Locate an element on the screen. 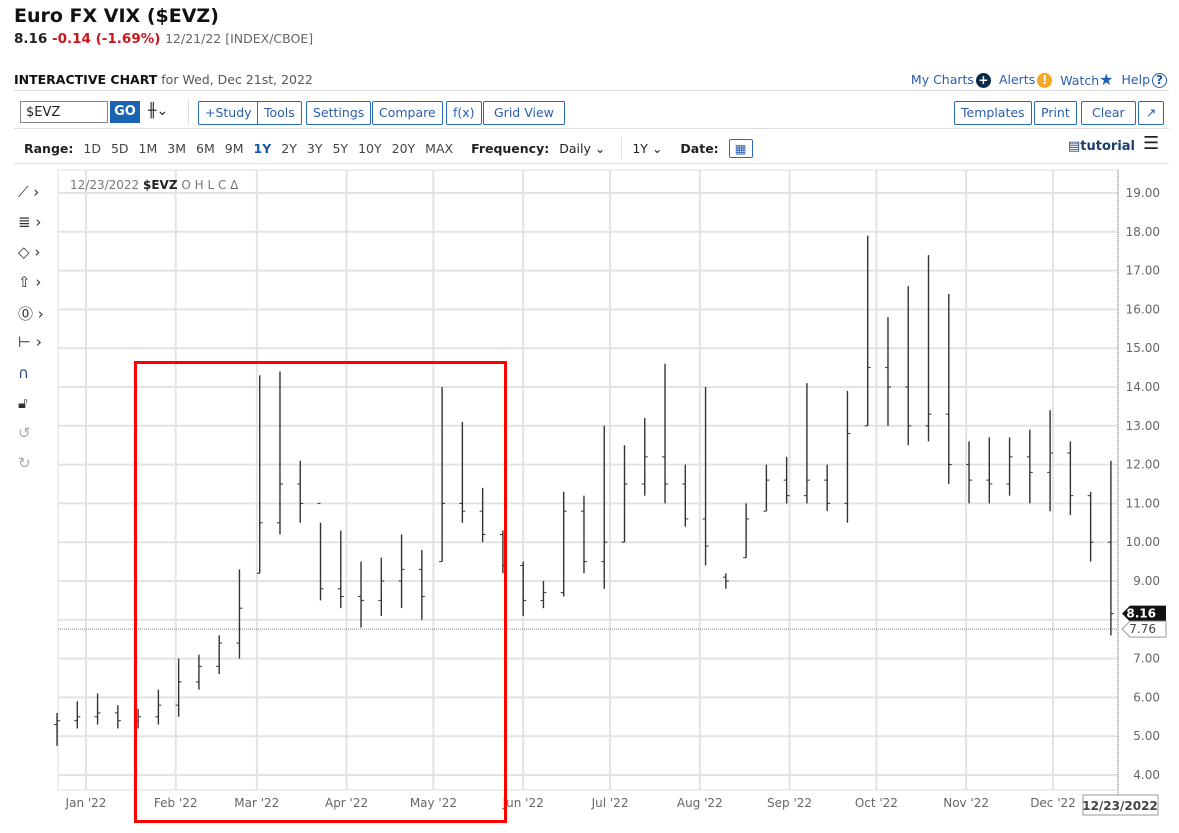  crosshair-date-label: 12/23/2022 is located at coordinates (1120, 806).